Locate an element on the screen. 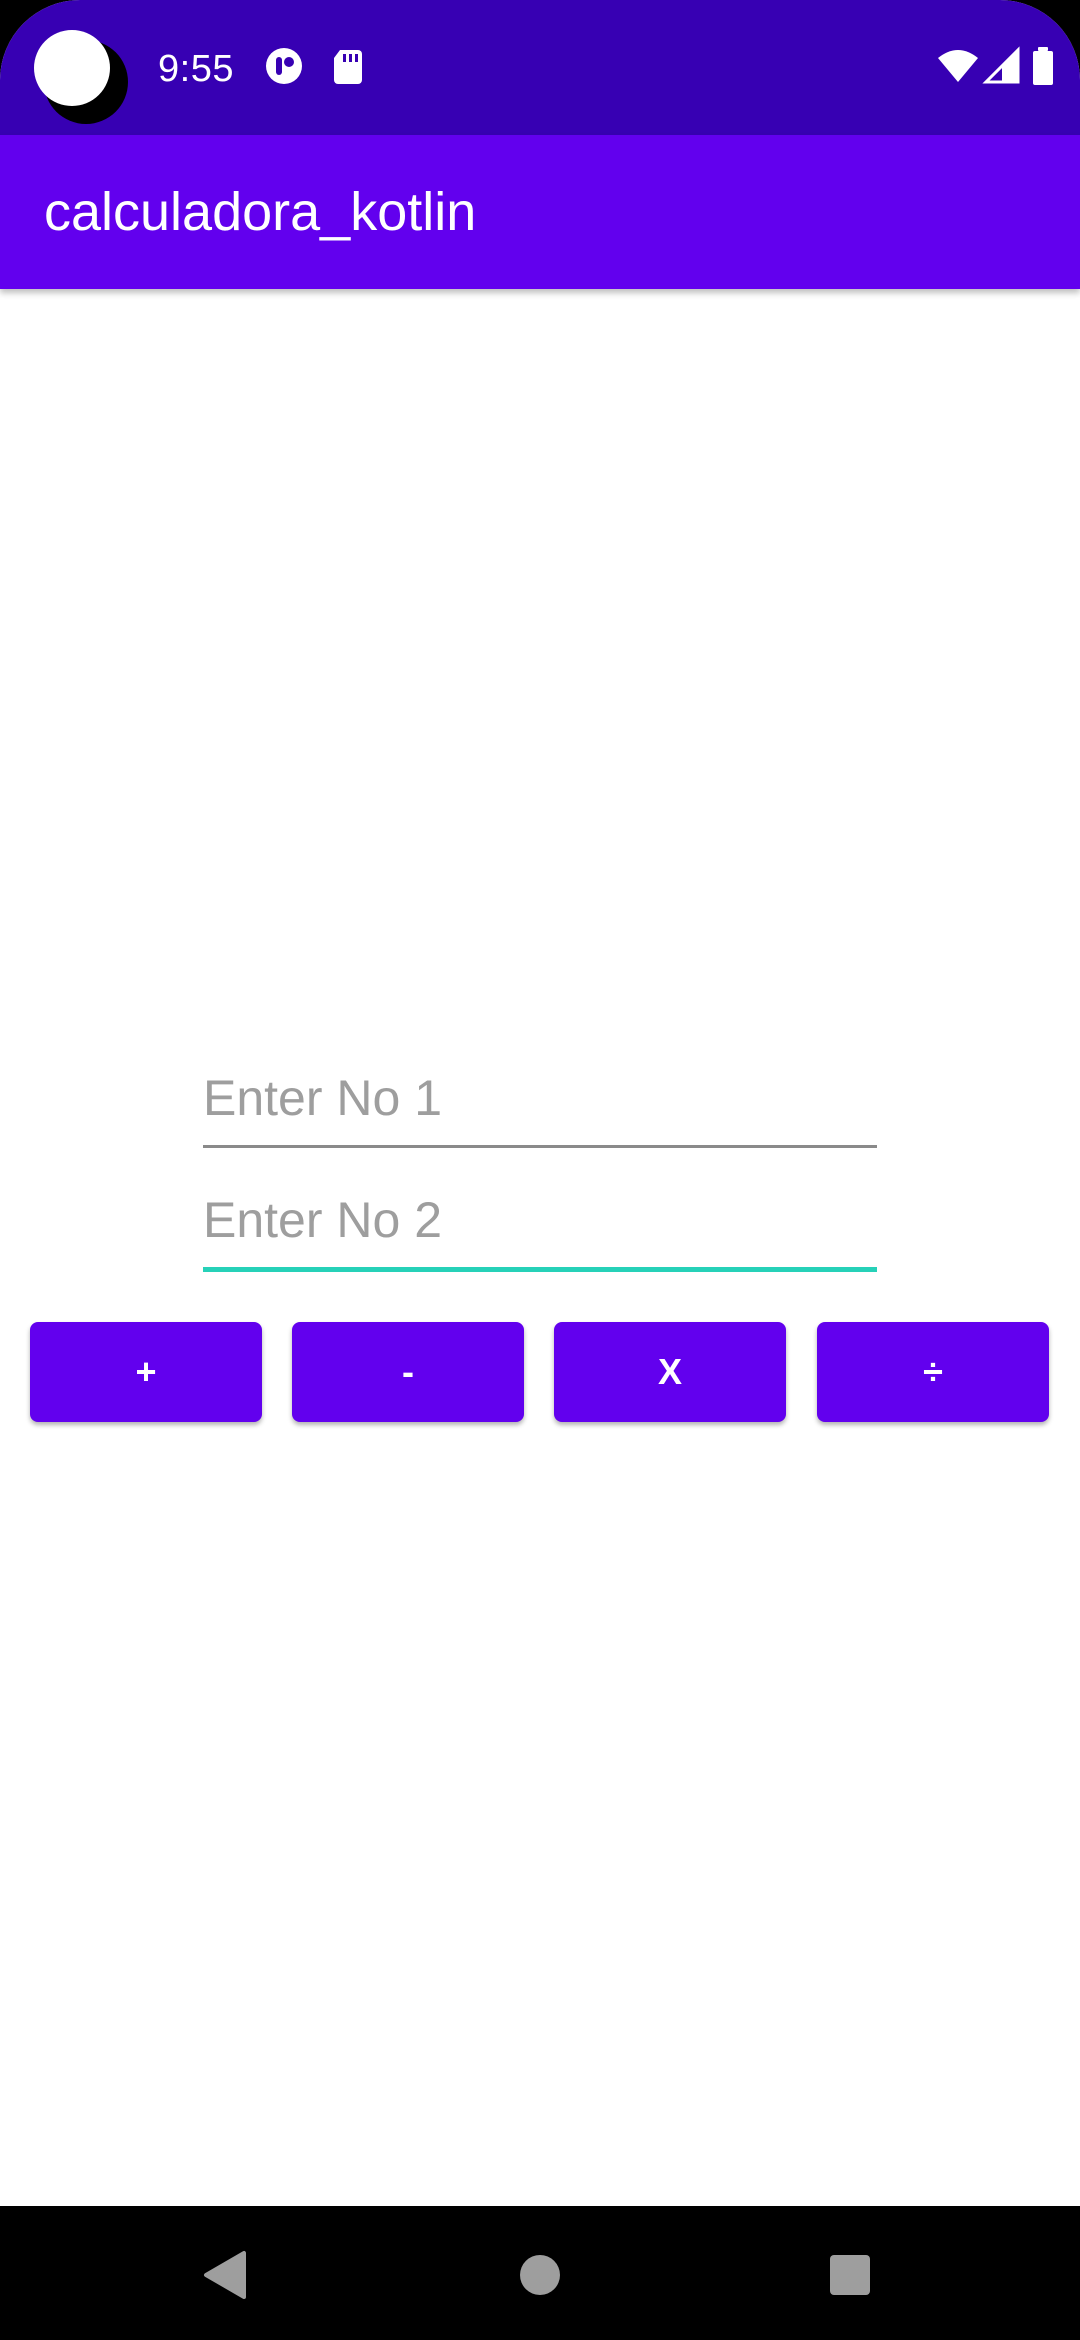 The height and width of the screenshot is (2340, 1080). back-icon is located at coordinates (225, 2275).